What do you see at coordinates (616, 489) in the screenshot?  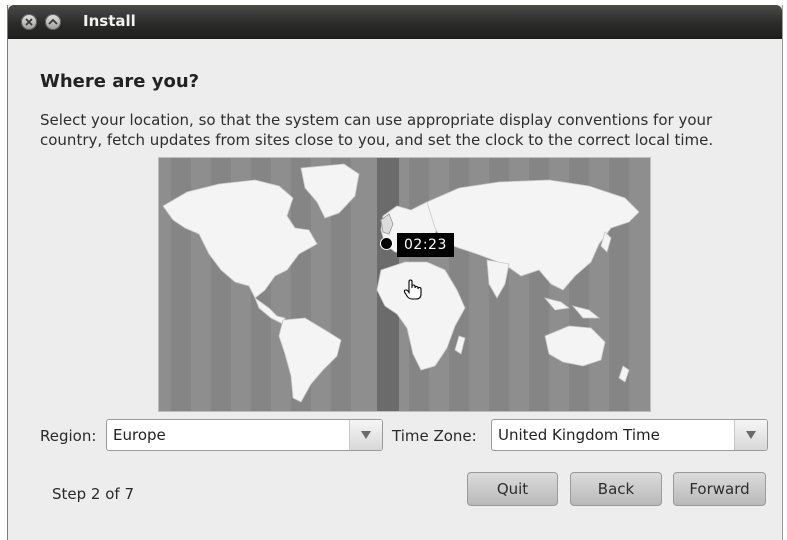 I see `back-button: Back` at bounding box center [616, 489].